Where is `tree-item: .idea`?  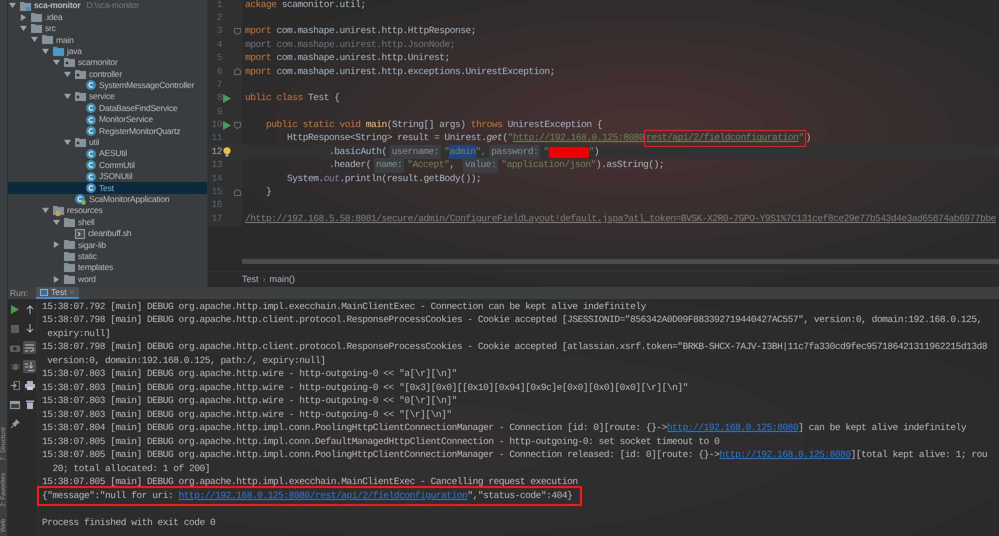 tree-item: .idea is located at coordinates (107, 17).